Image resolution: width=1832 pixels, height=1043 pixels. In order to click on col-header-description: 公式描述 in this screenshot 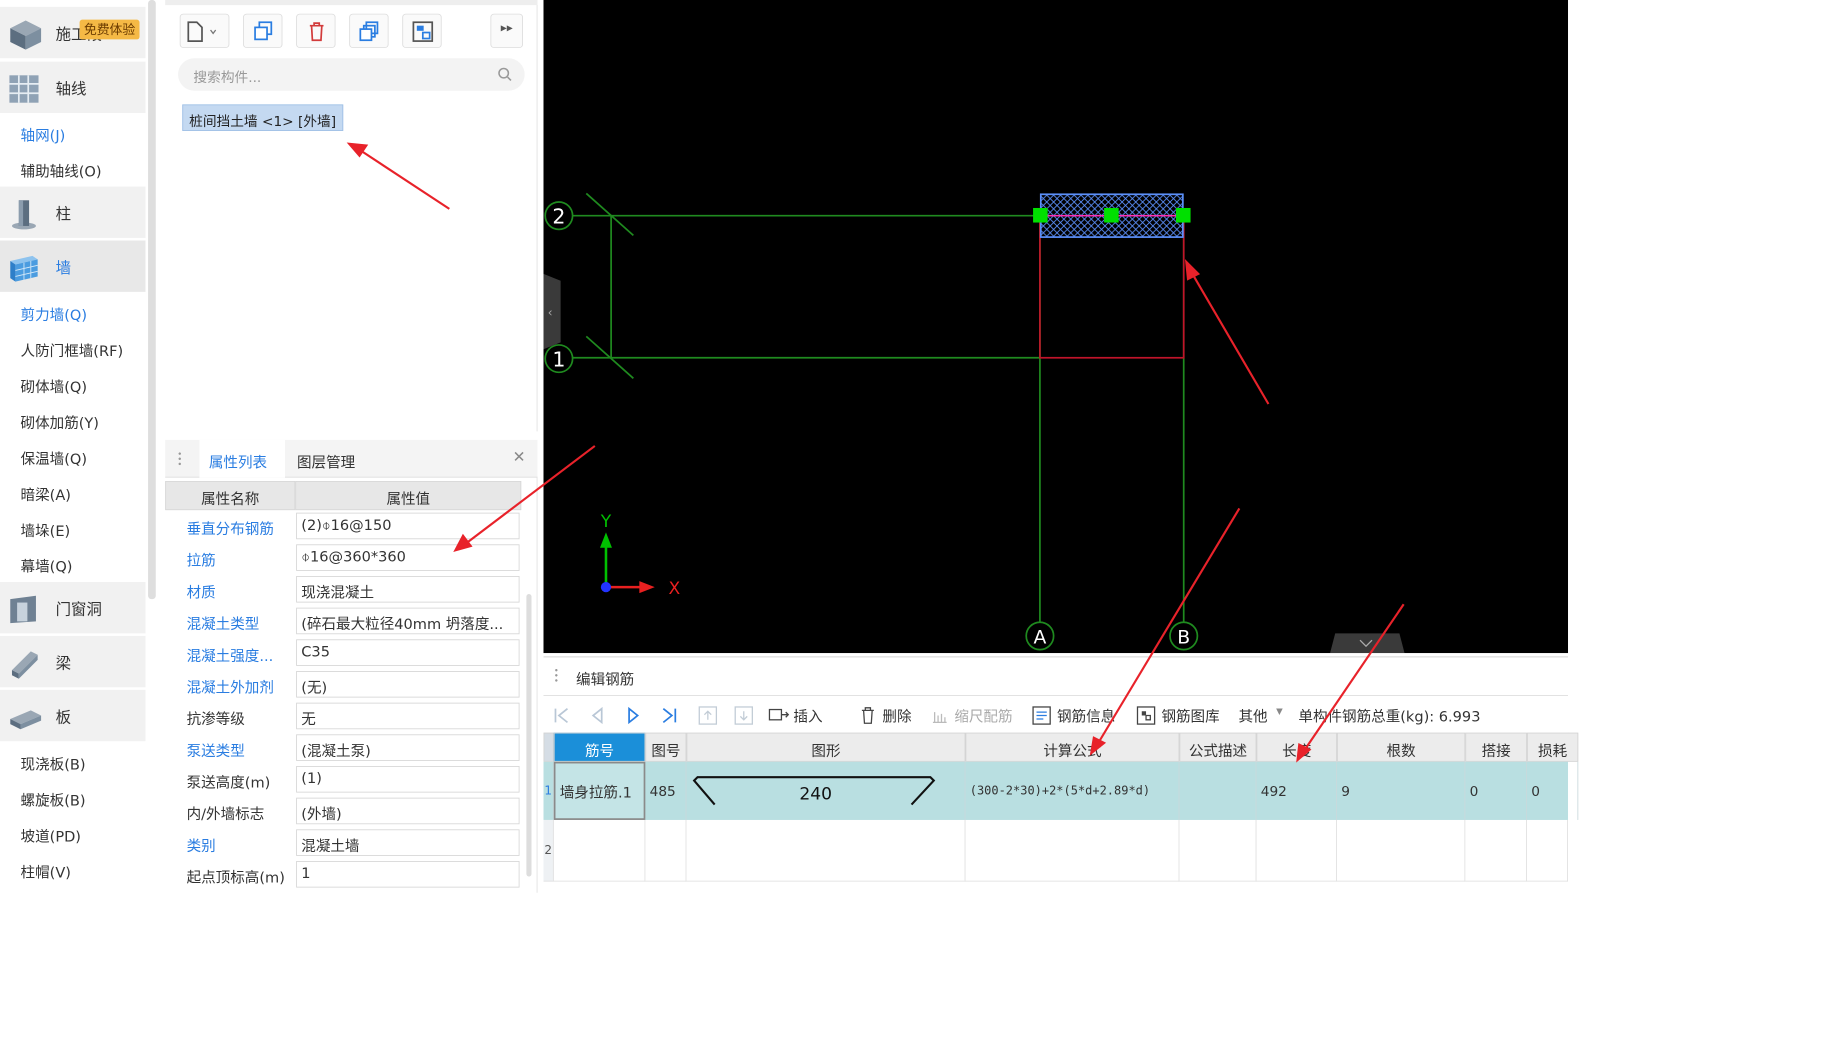, I will do `click(1218, 747)`.